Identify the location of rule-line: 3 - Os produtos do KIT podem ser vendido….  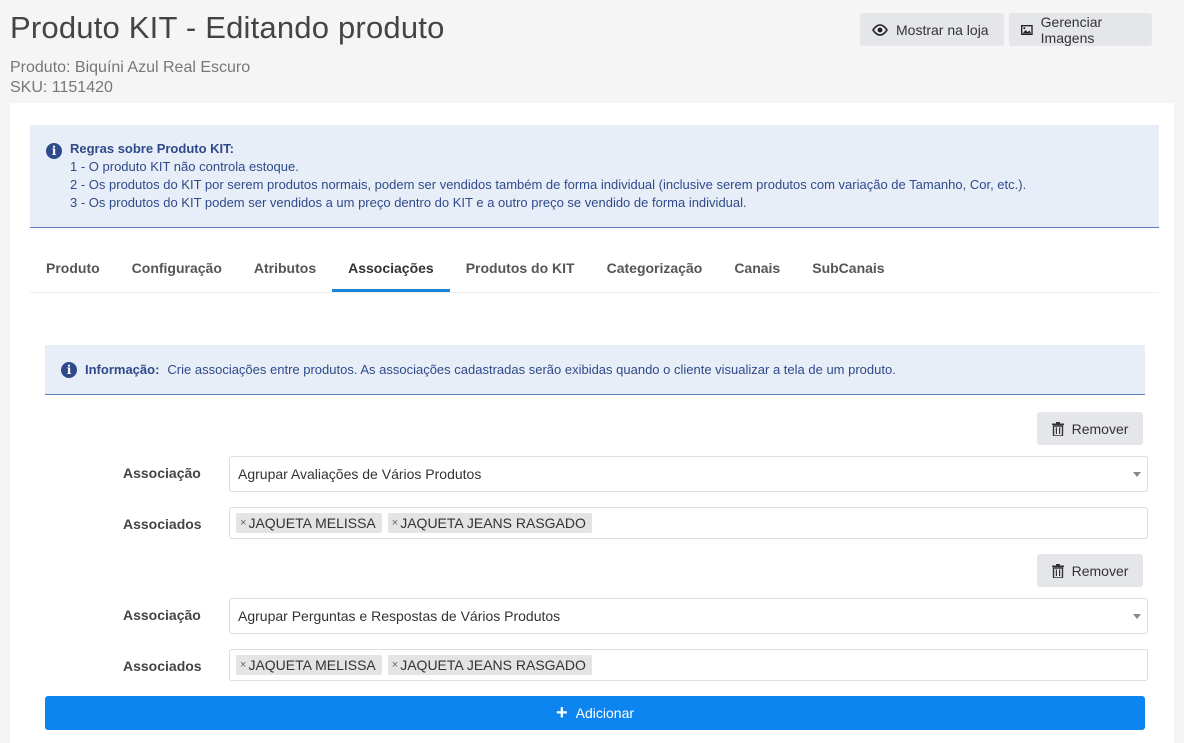
(408, 202).